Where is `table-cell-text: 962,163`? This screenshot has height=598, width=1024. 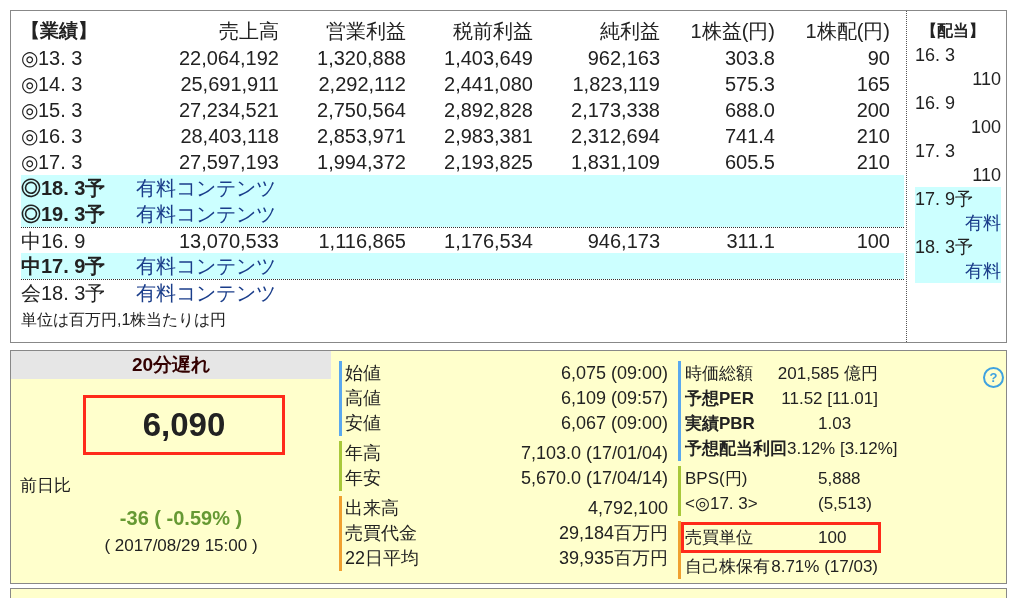 table-cell-text: 962,163 is located at coordinates (623, 58).